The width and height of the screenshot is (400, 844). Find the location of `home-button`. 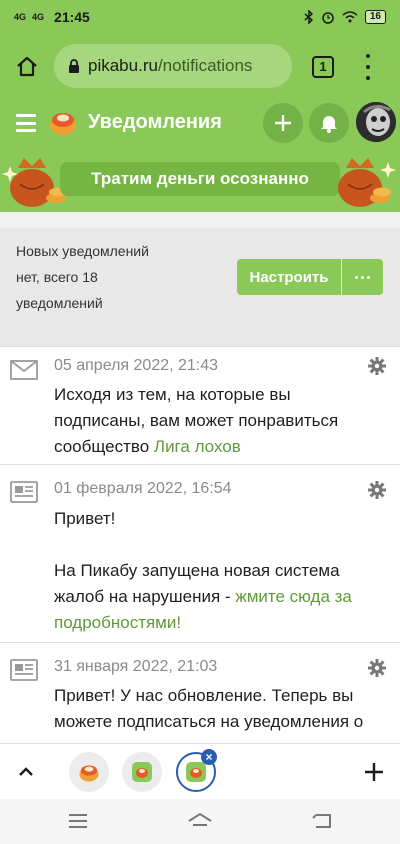

home-button is located at coordinates (27, 66).